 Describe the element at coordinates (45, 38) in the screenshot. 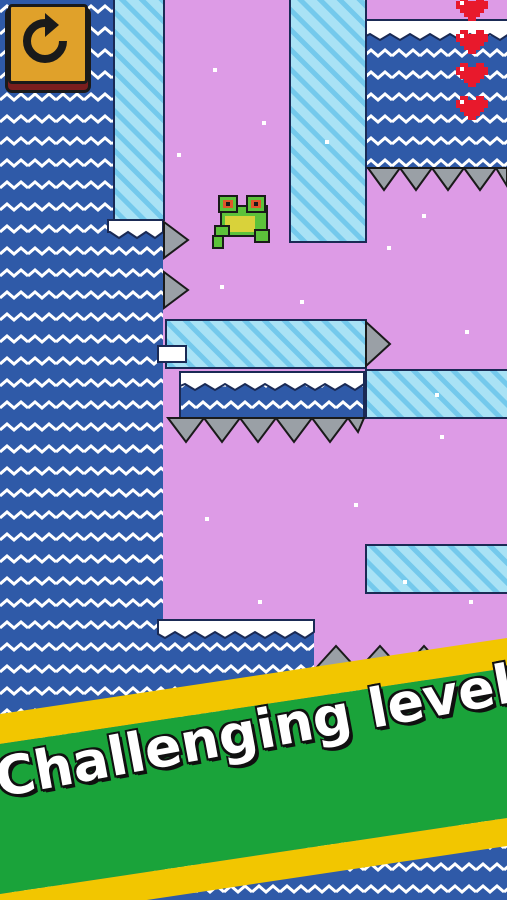

I see `restart-arrow-icon` at that location.